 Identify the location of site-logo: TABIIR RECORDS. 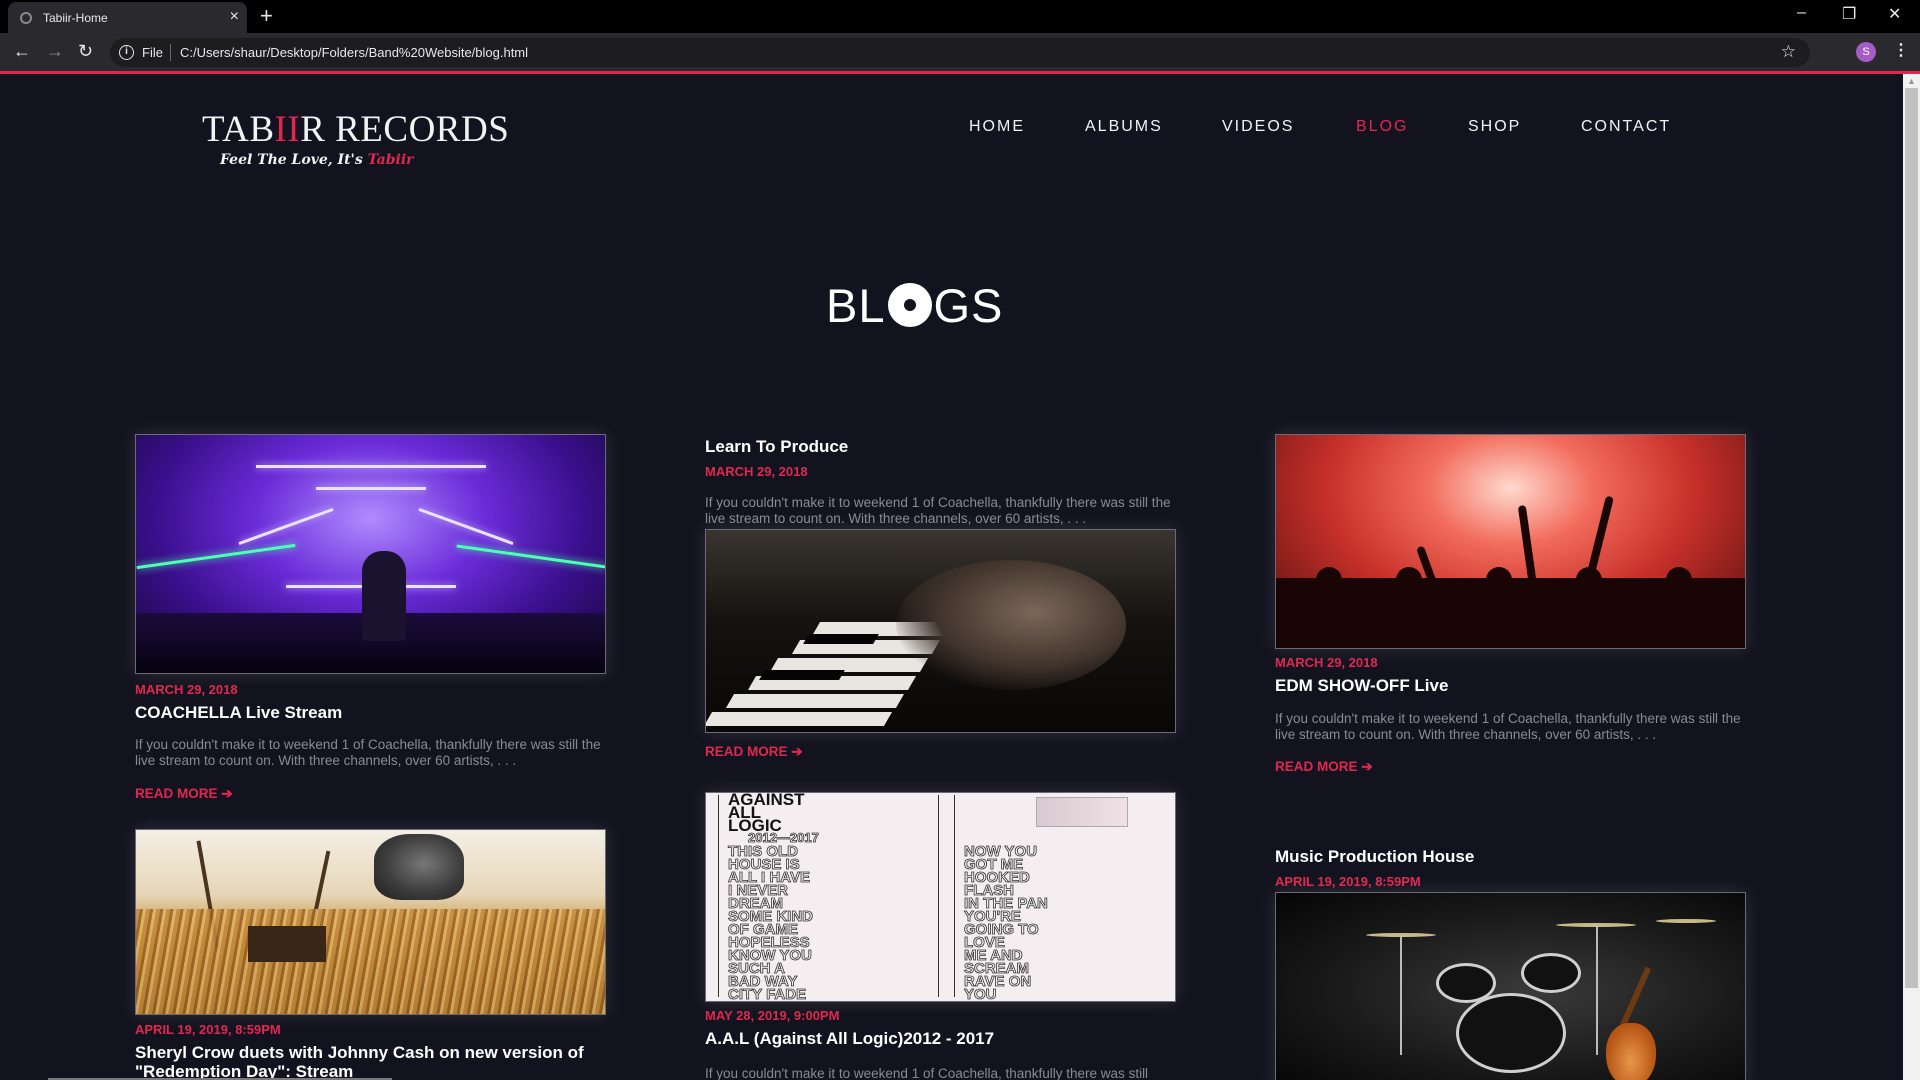
(355, 129).